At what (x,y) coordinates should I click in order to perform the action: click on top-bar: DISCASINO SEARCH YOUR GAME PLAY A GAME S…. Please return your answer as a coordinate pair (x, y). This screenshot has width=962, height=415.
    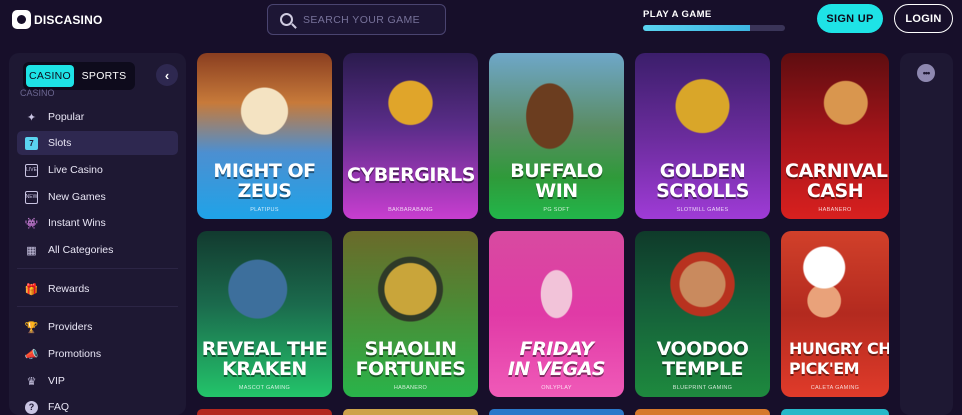
    Looking at the image, I should click on (481, 20).